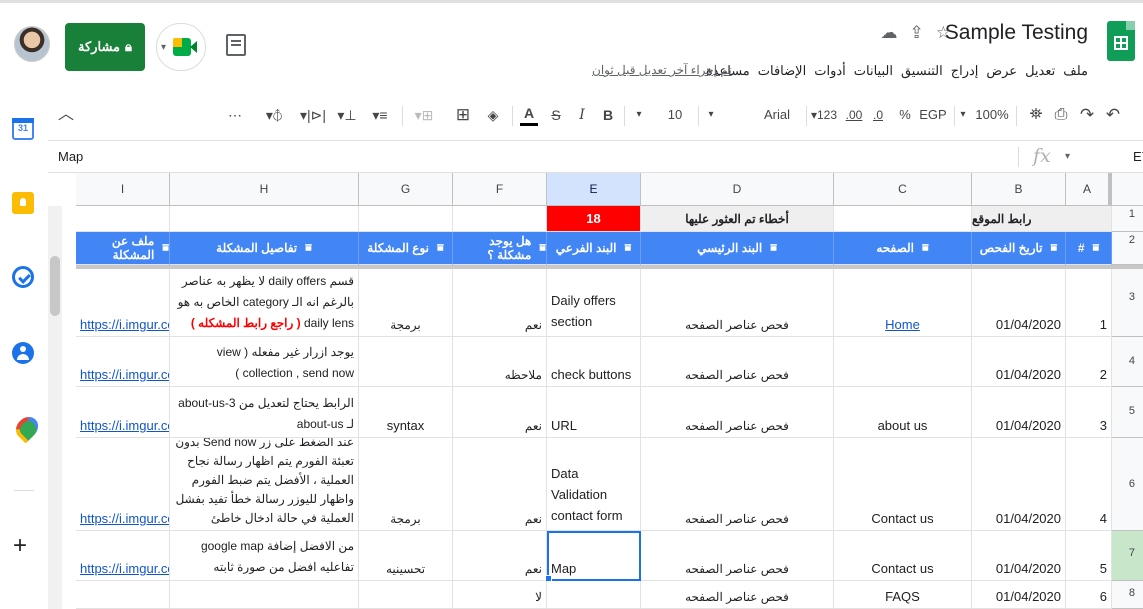 Image resolution: width=1143 pixels, height=609 pixels. Describe the element at coordinates (235, 115) in the screenshot. I see `more-formats-icon: ⋯` at that location.